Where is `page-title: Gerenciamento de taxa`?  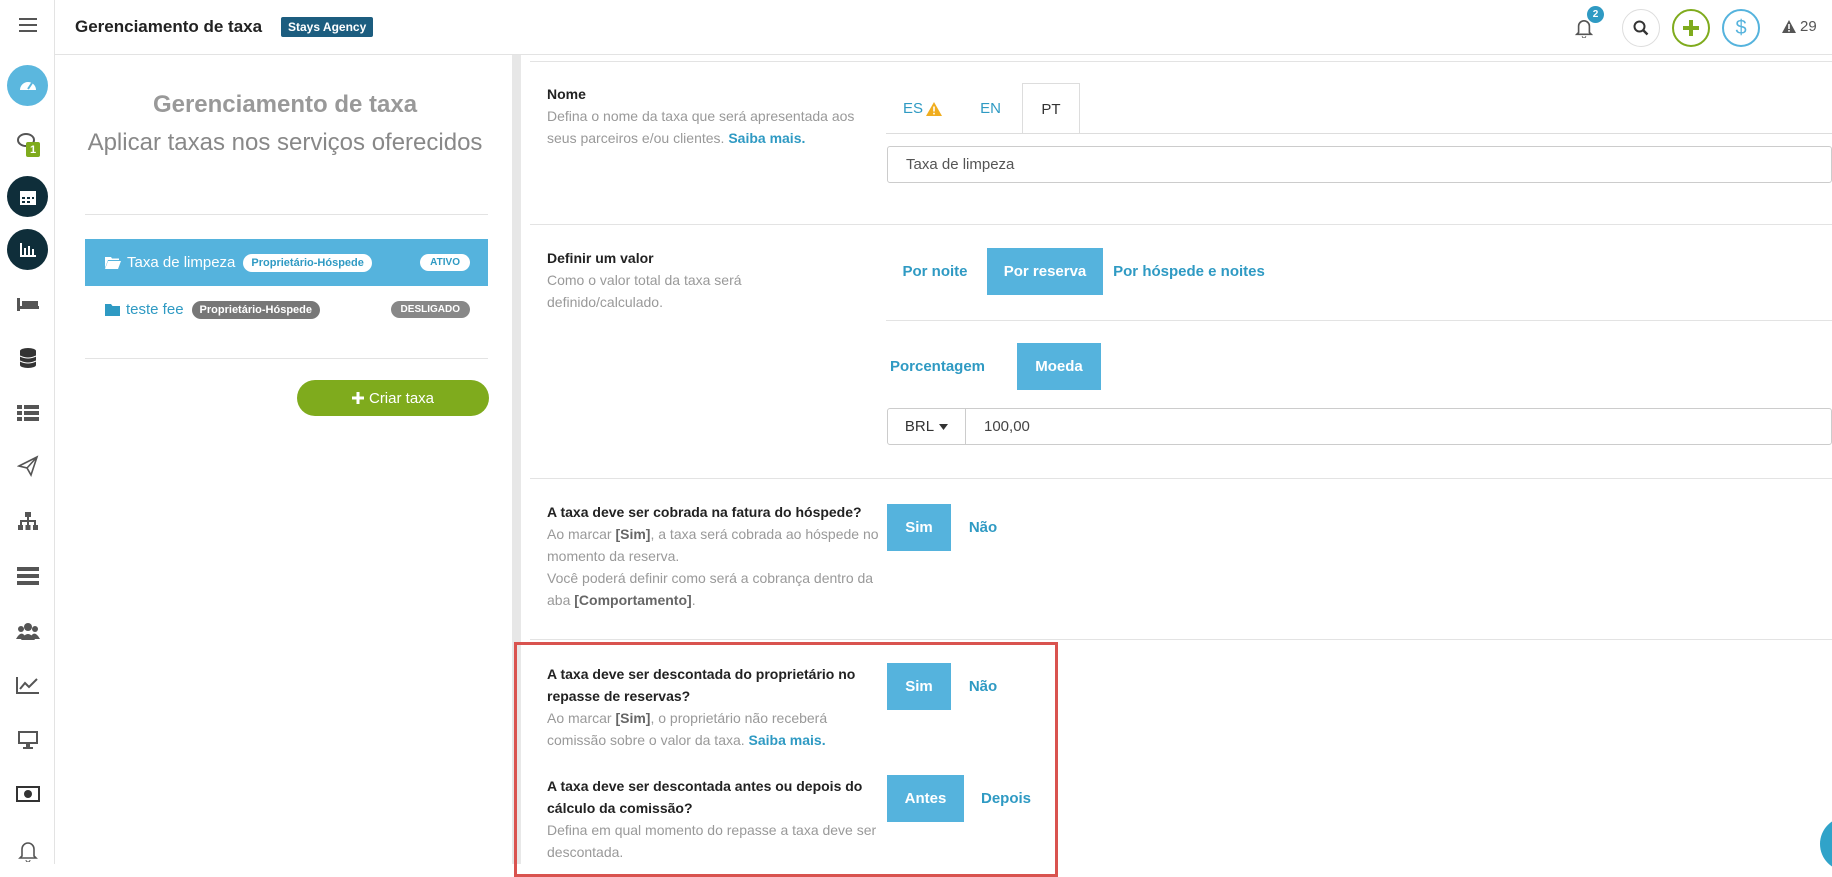
page-title: Gerenciamento de taxa is located at coordinates (169, 26).